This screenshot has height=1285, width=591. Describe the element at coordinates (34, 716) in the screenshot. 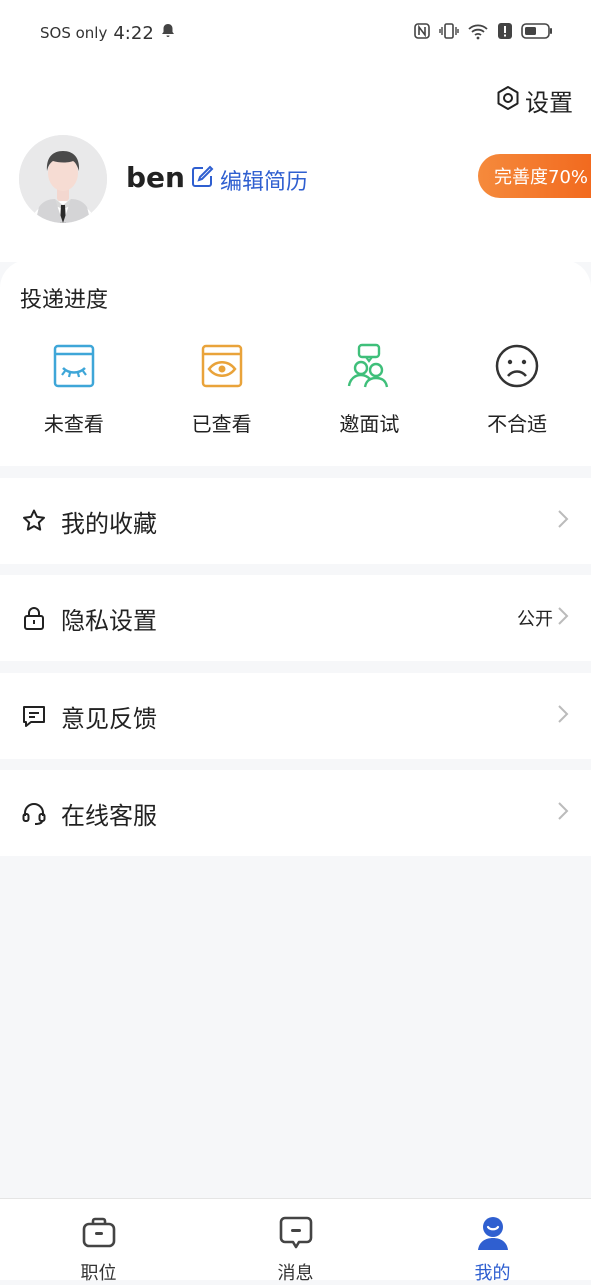

I see `message-icon` at that location.